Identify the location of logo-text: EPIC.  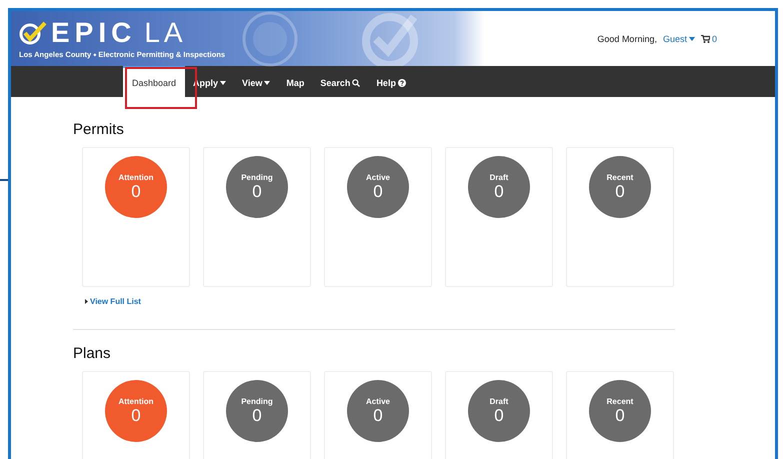
(93, 33).